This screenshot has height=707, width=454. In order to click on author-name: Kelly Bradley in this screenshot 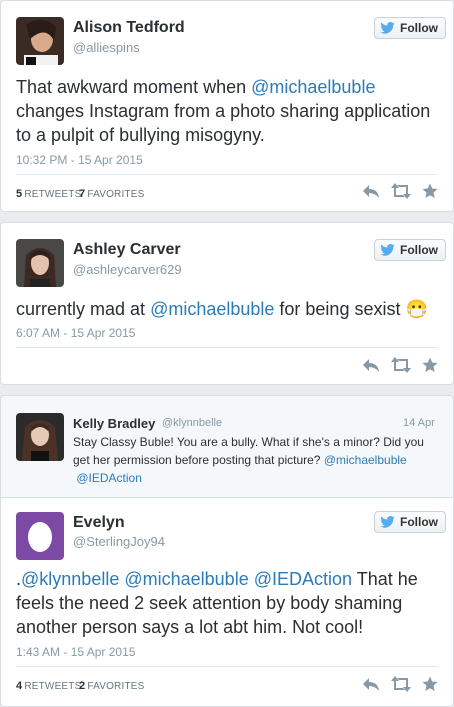, I will do `click(114, 423)`.